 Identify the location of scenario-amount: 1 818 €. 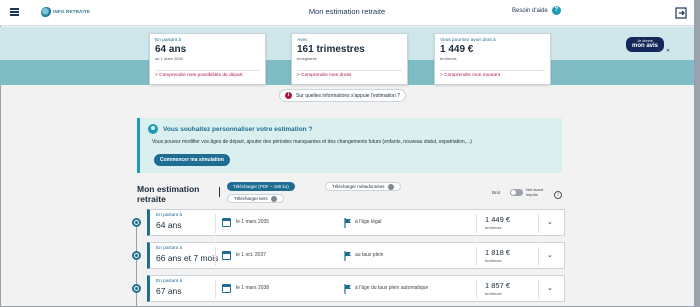
(498, 252).